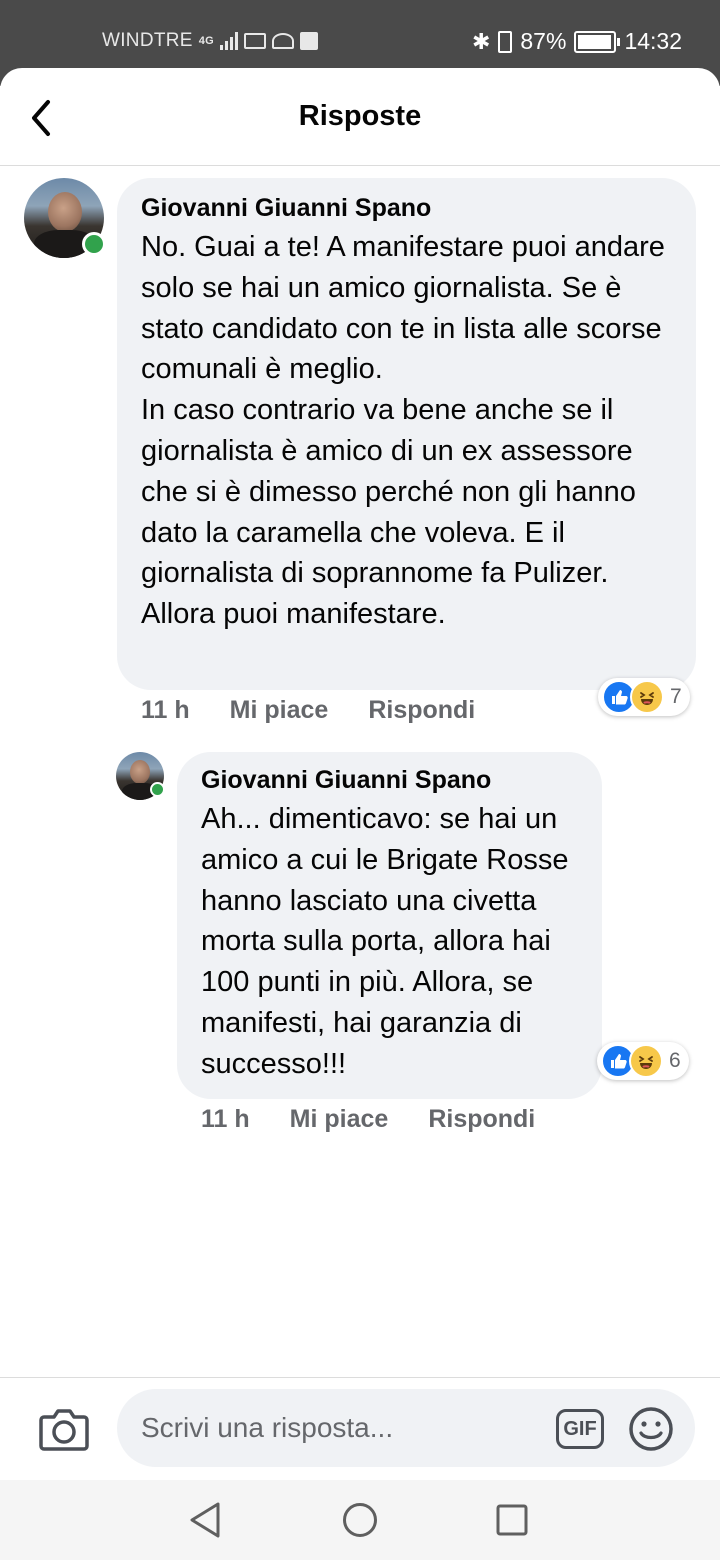 This screenshot has width=720, height=1560. Describe the element at coordinates (676, 696) in the screenshot. I see `reaction-count: 7` at that location.